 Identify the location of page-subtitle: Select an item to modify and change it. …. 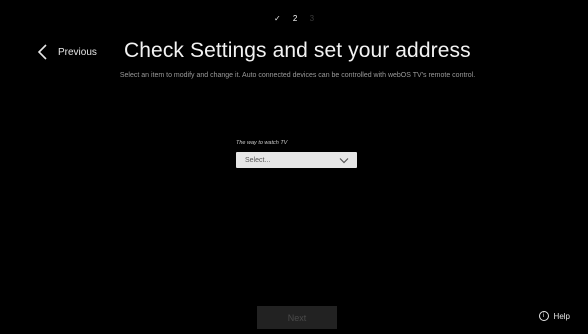
(297, 75).